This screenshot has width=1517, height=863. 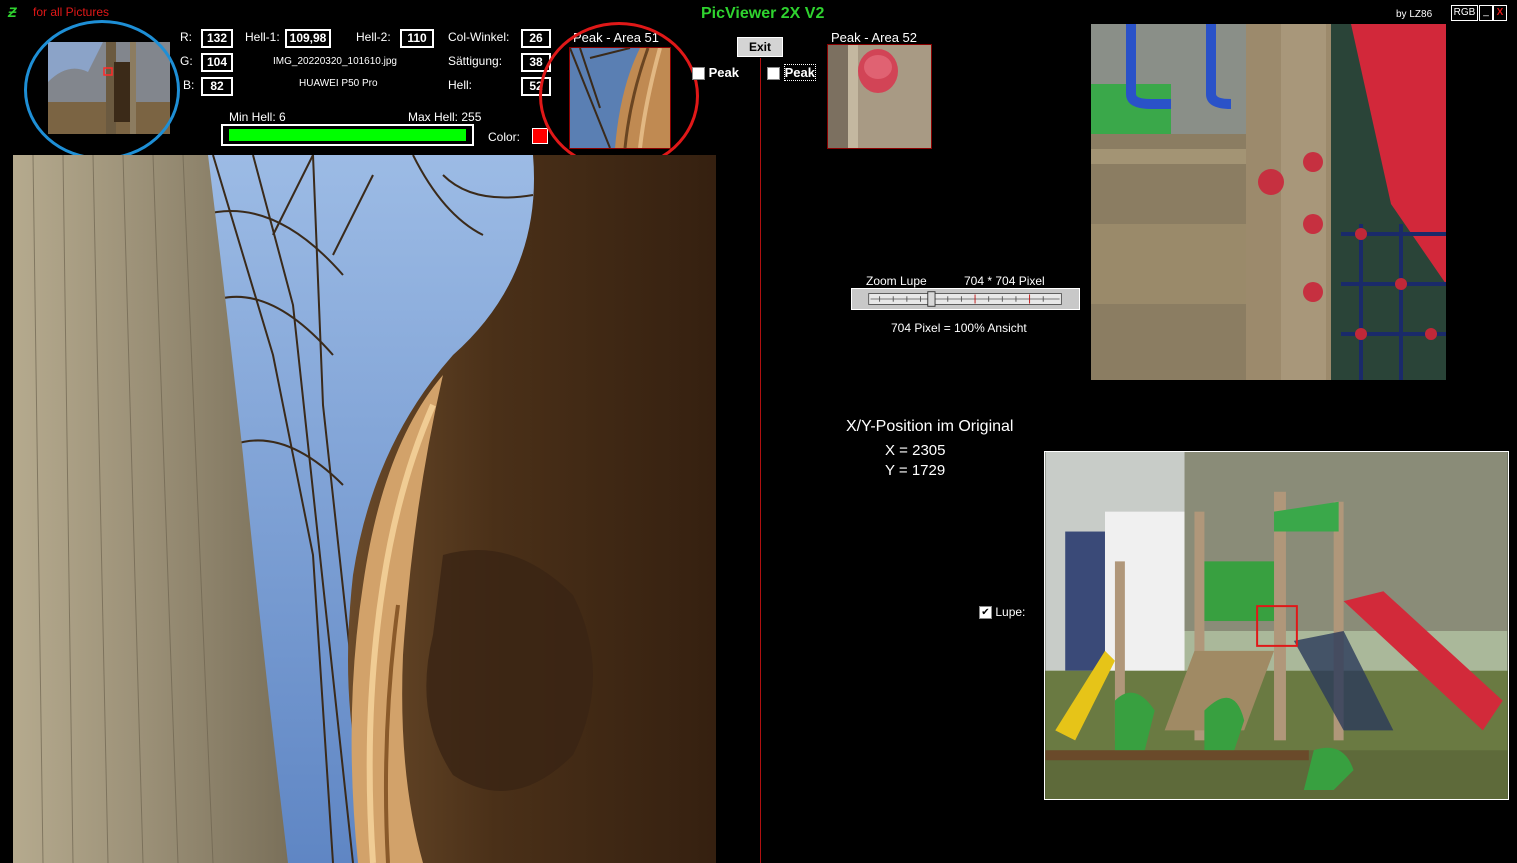 I want to click on brightness-bar, so click(x=347, y=135).